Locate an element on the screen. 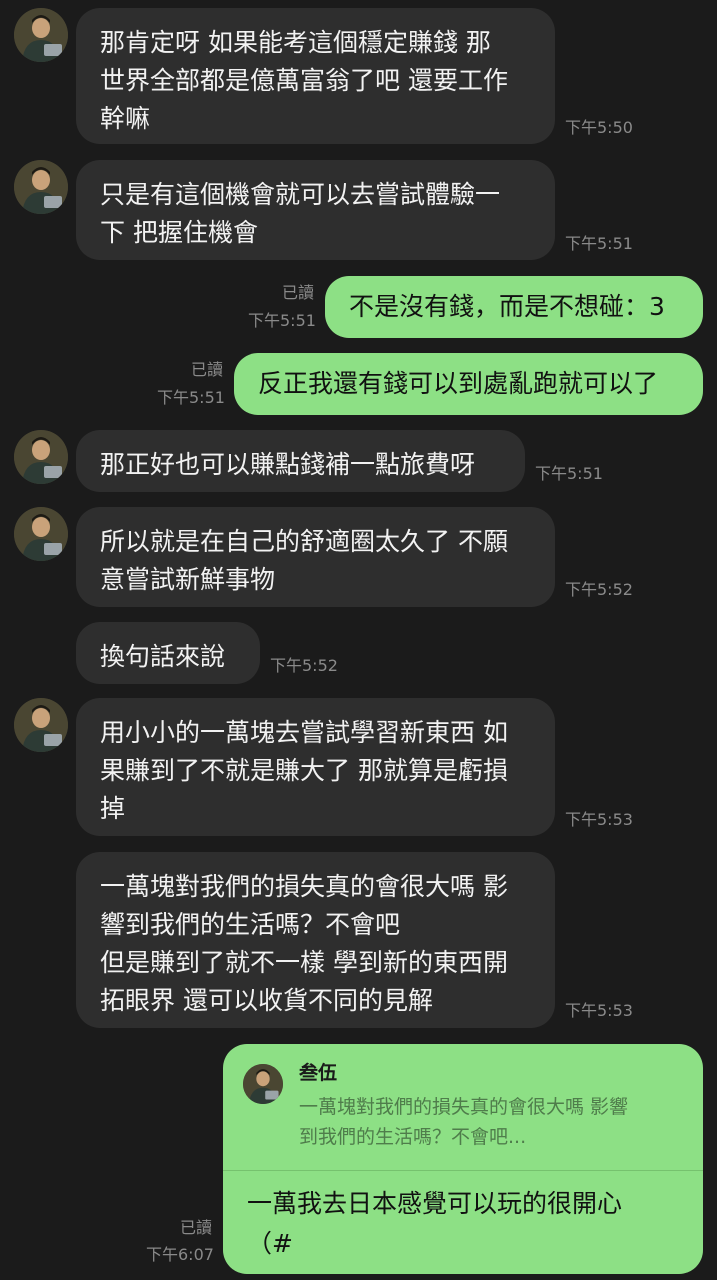  message-text: 那肯定呀 如果能考這個穩定賺錢 那 is located at coordinates (295, 42).